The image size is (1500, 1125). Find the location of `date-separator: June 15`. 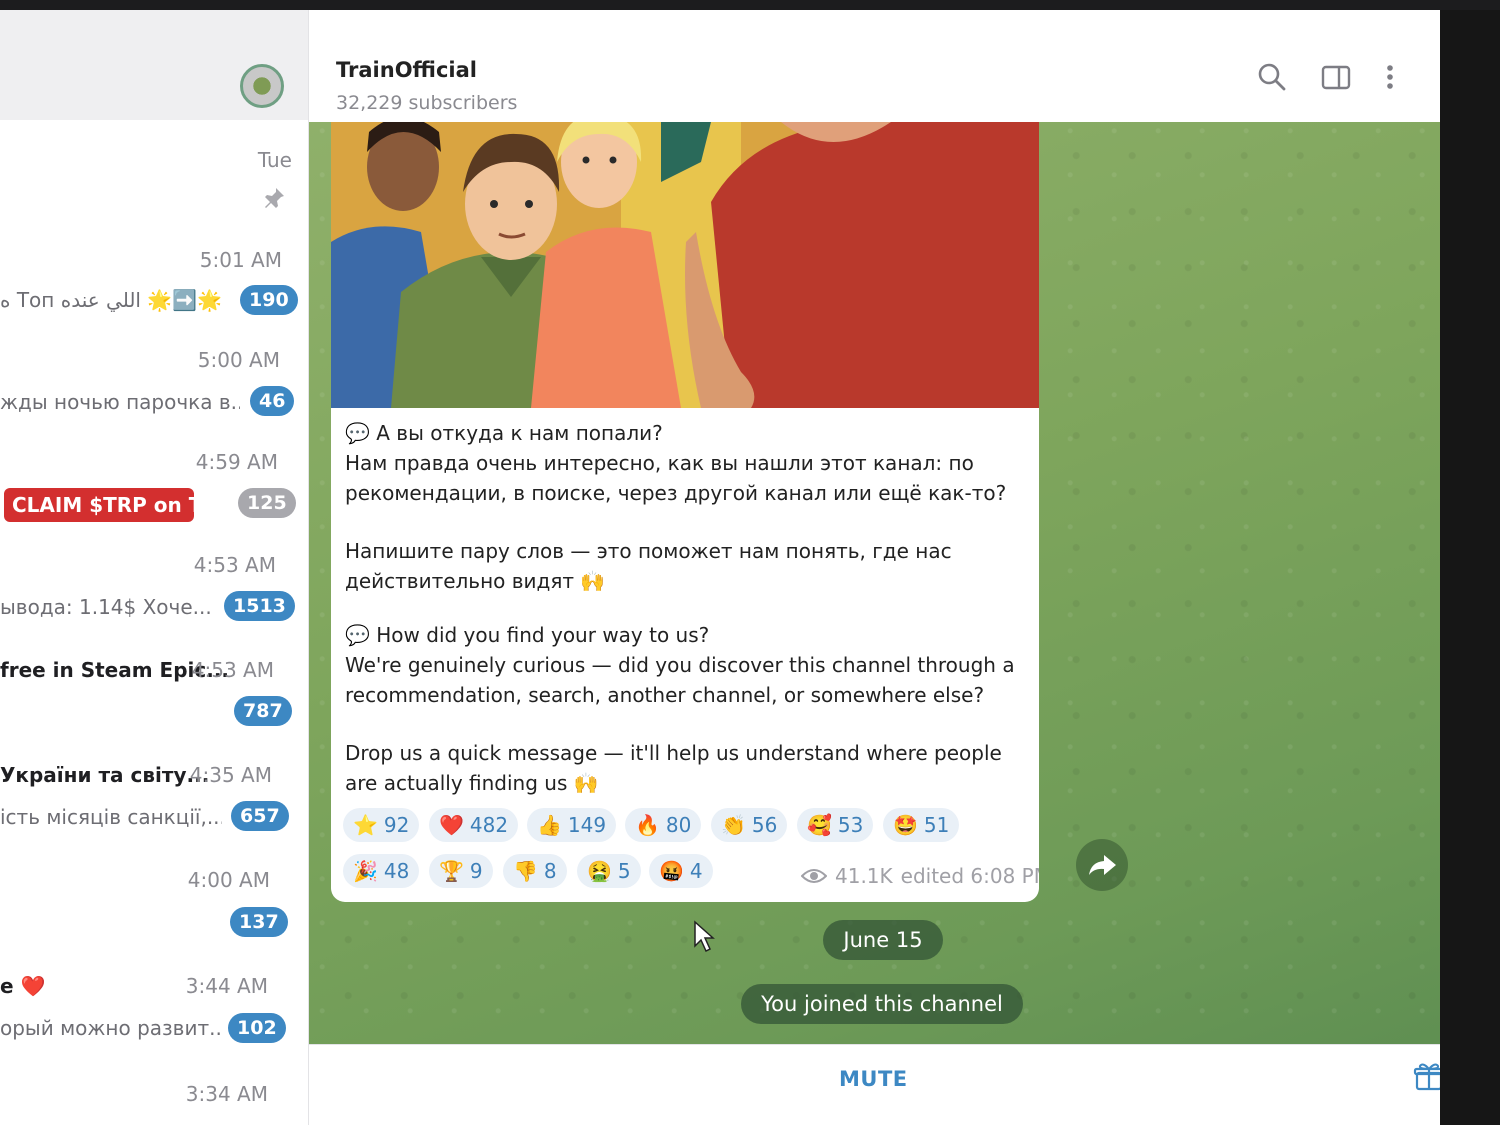

date-separator: June 15 is located at coordinates (883, 940).